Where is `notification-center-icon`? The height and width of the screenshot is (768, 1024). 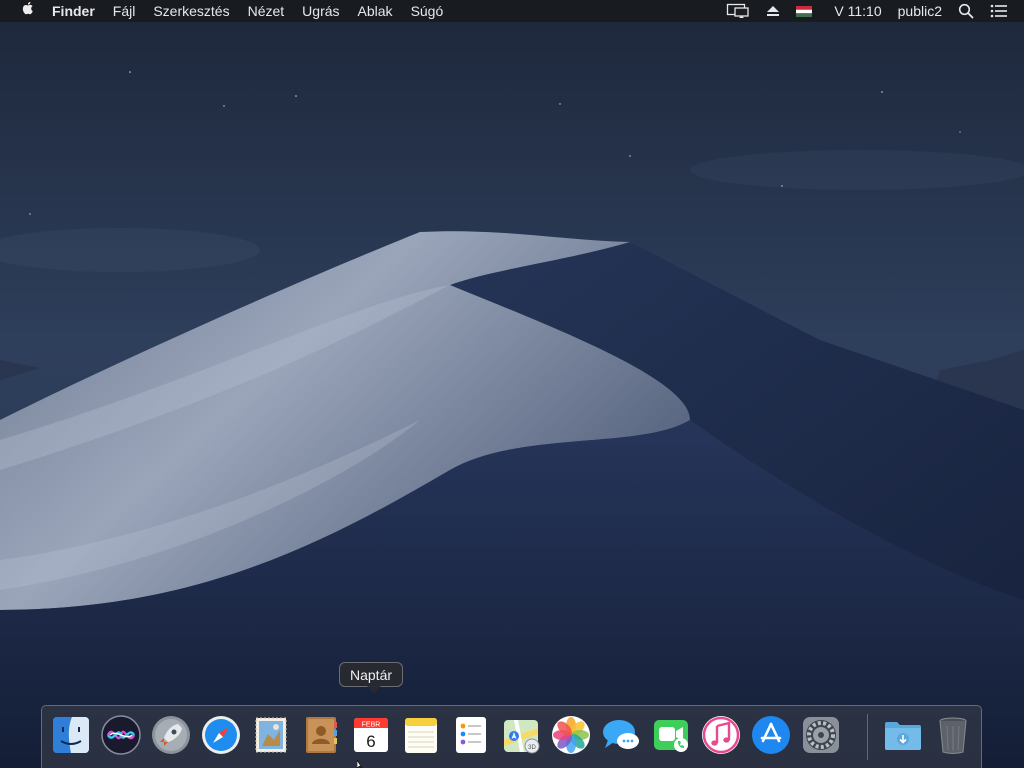 notification-center-icon is located at coordinates (998, 11).